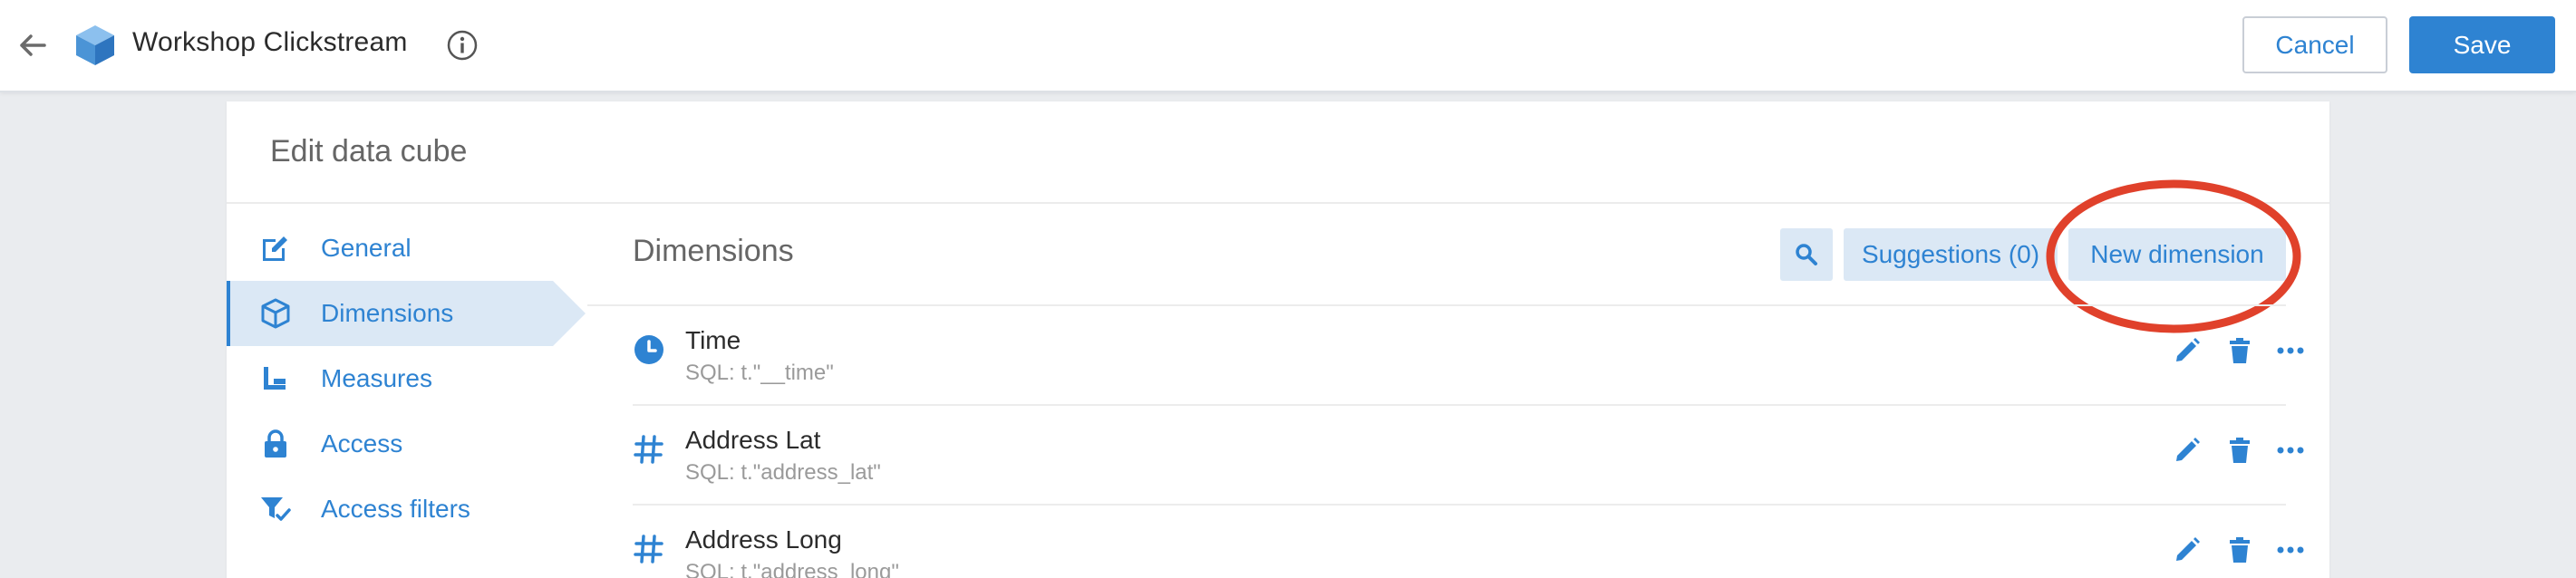  Describe the element at coordinates (1468, 356) in the screenshot. I see `dimension-row-time: Time SQL: t."__time"` at that location.